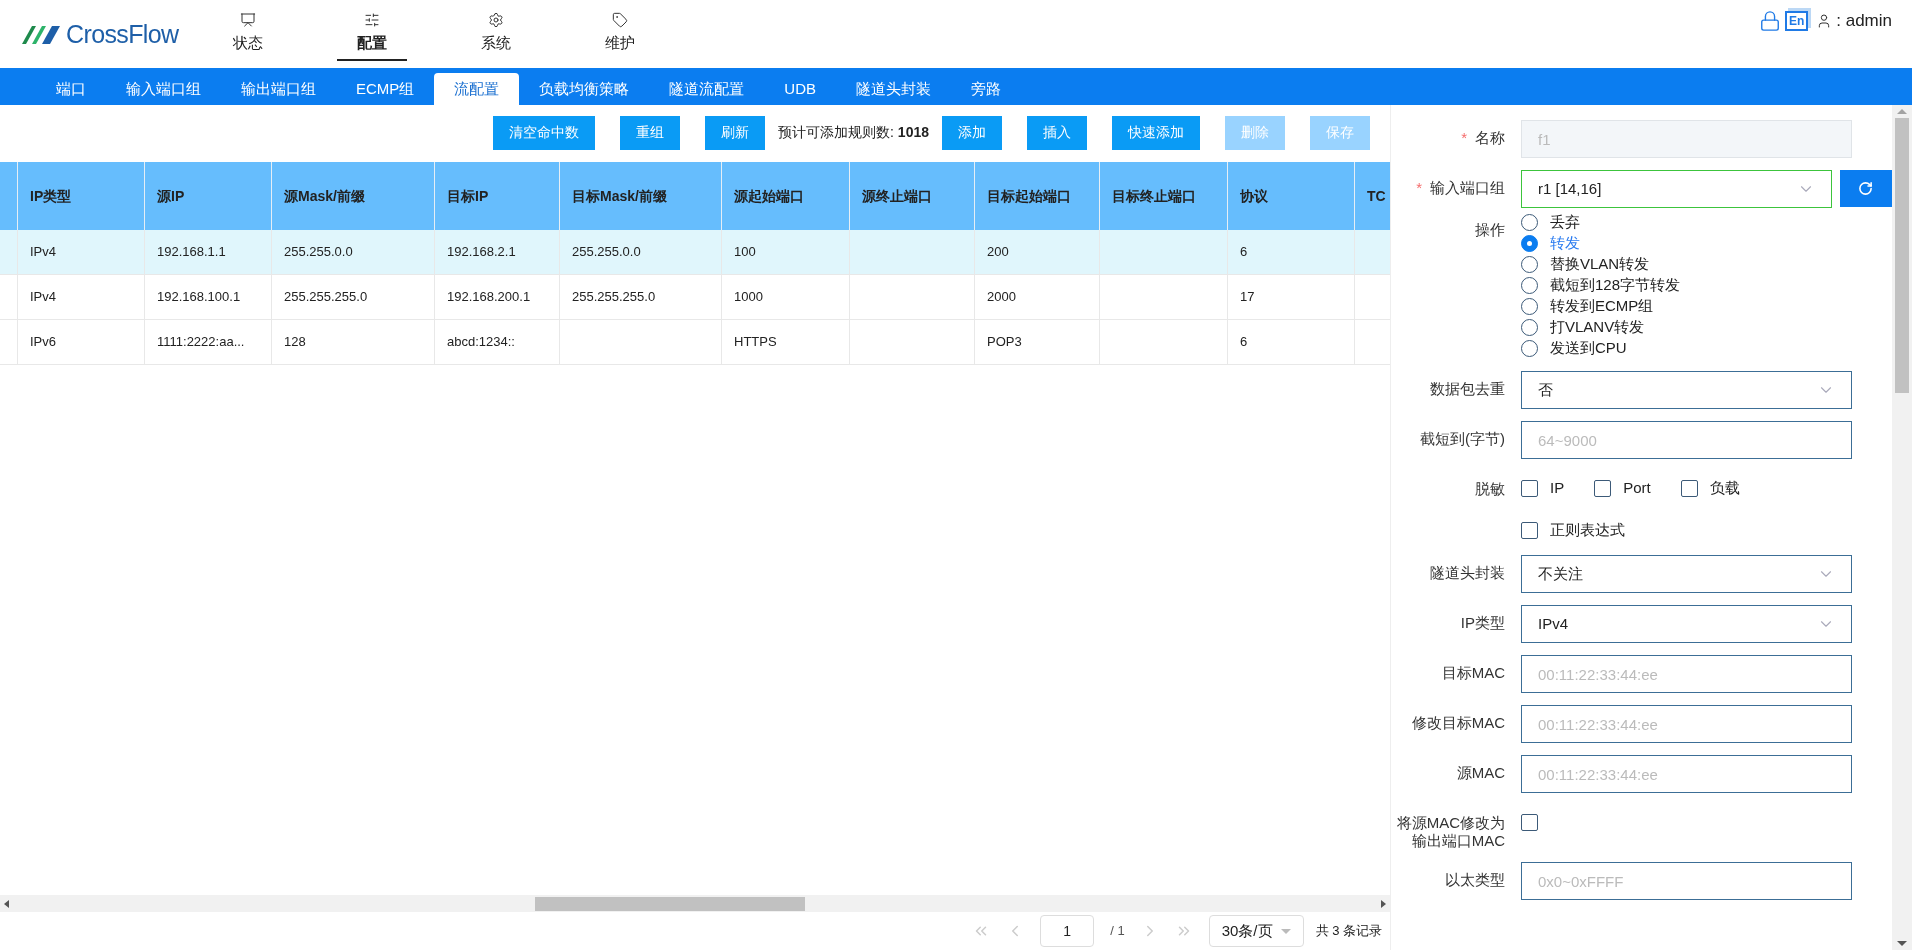 Image resolution: width=1912 pixels, height=950 pixels. I want to click on rule-count-text: 预计可添加规则数: 1018, so click(853, 132).